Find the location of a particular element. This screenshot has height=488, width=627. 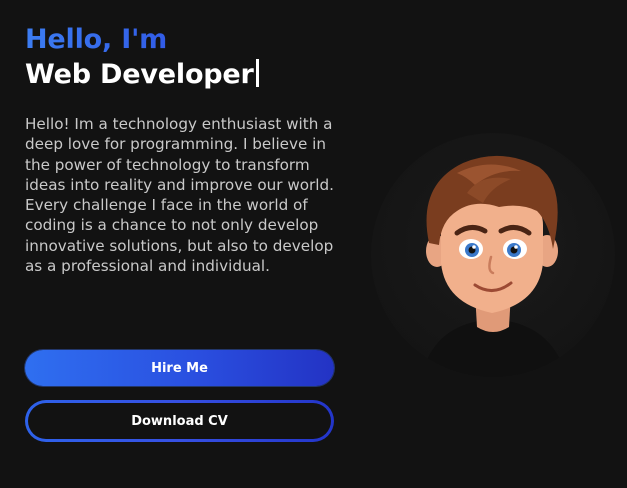

download-cv-label: Download CV is located at coordinates (179, 421).